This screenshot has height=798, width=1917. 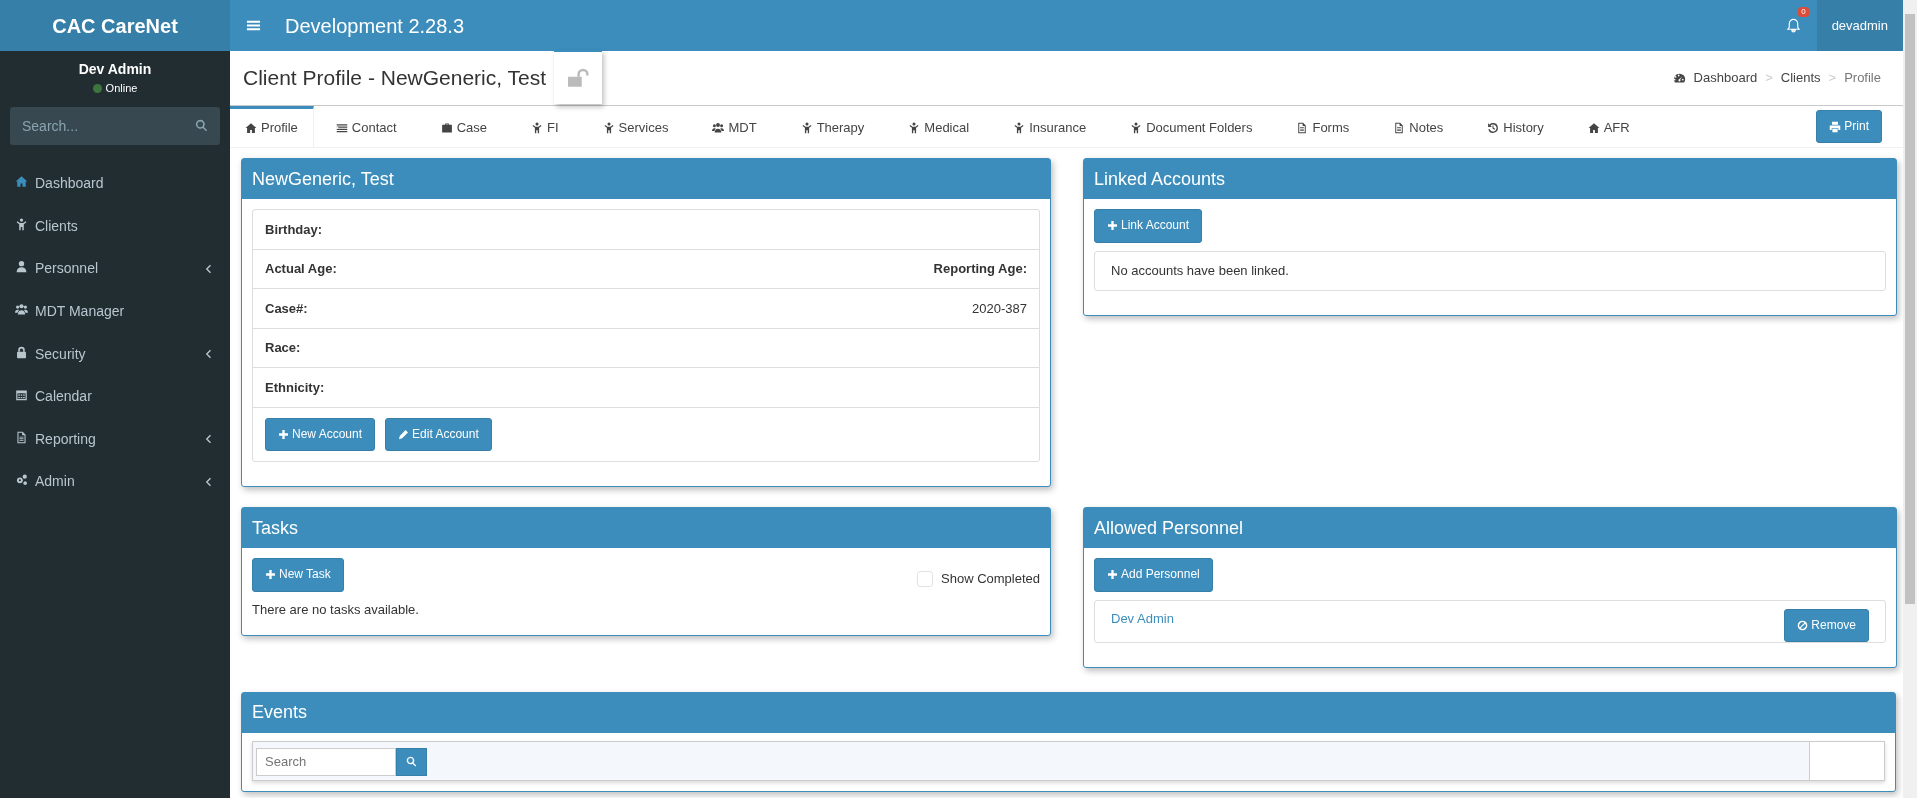 What do you see at coordinates (115, 397) in the screenshot?
I see `sidebar-item: Calendar` at bounding box center [115, 397].